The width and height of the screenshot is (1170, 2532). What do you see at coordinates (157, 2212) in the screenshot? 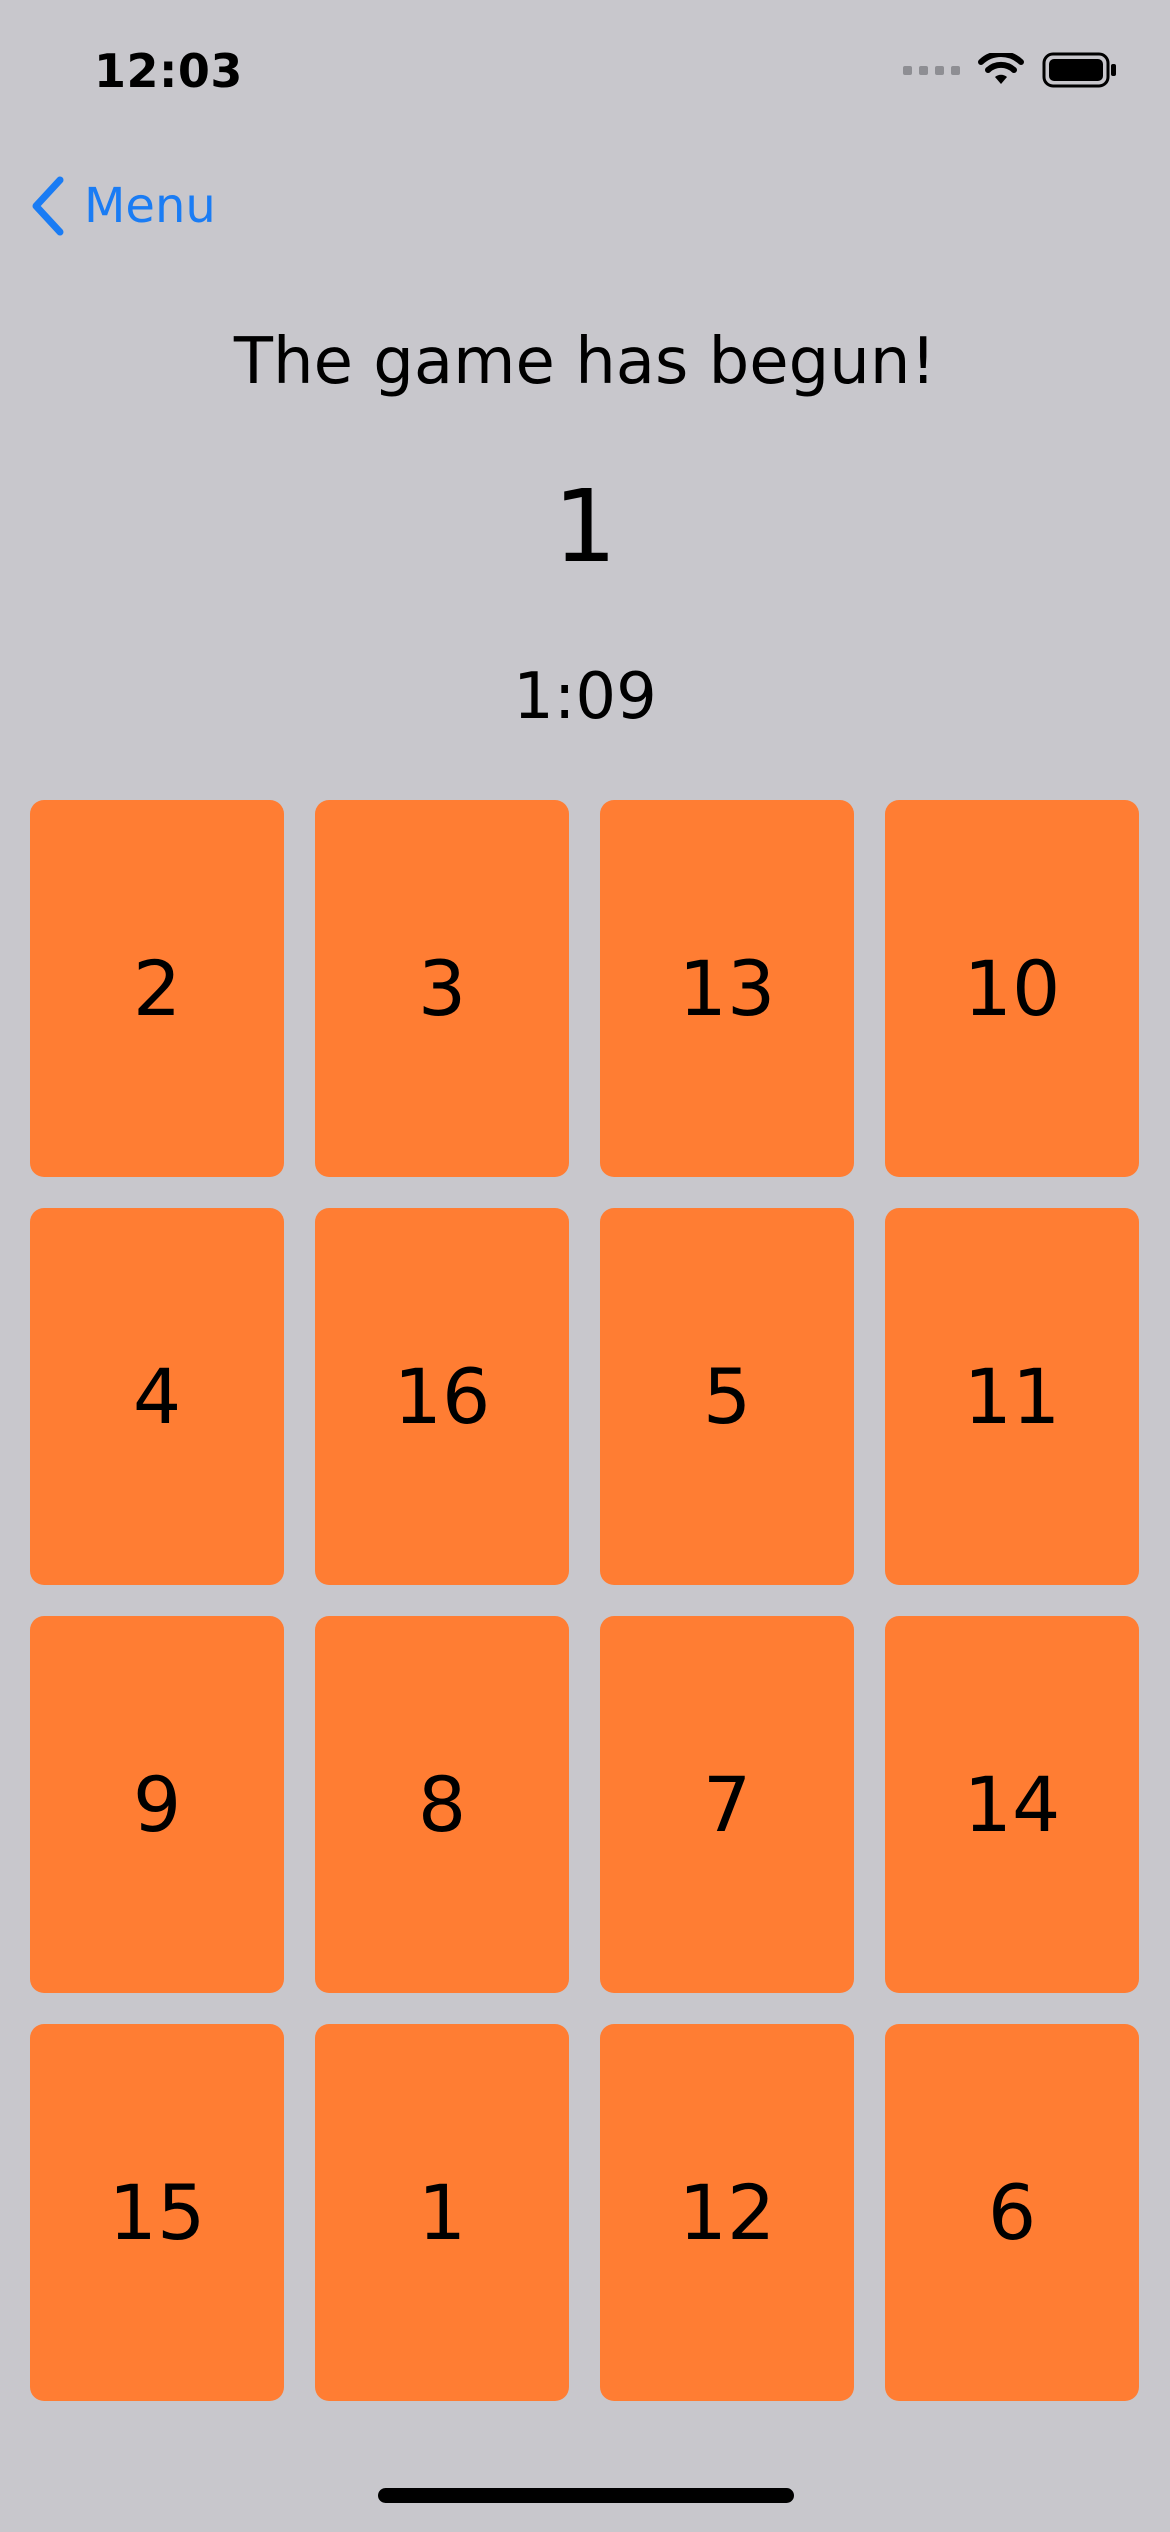
I see `number-tile: 15` at bounding box center [157, 2212].